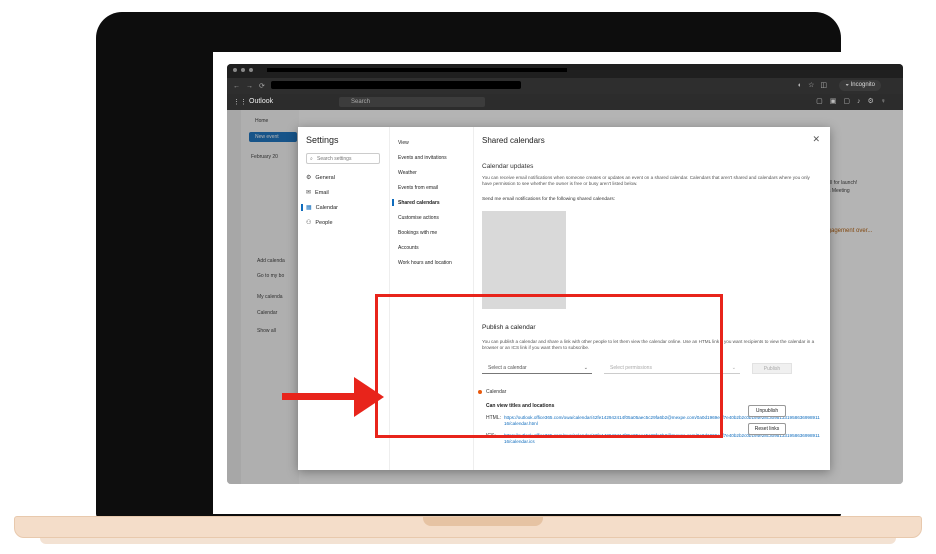  I want to click on reset-links-button: Reset links, so click(767, 429).